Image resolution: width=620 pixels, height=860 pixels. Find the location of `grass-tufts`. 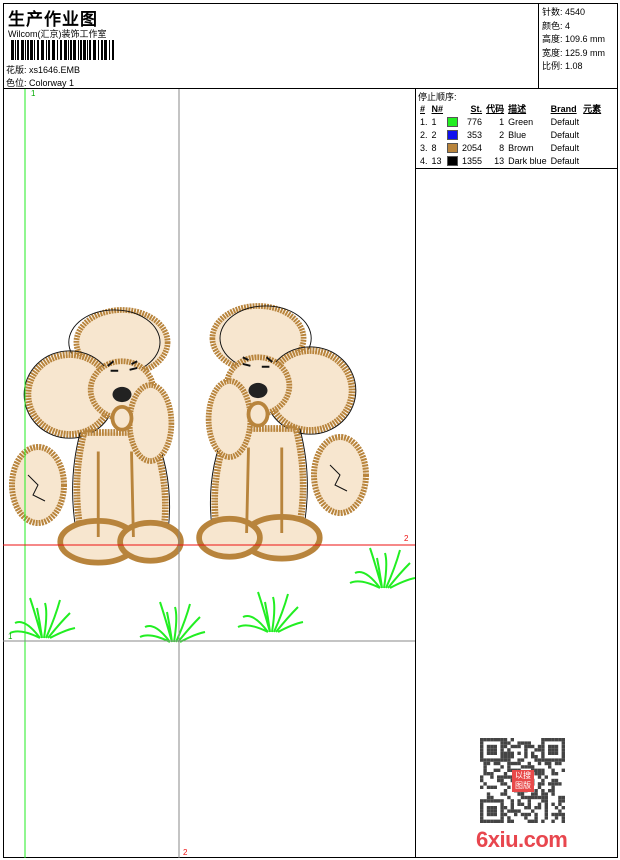

grass-tufts is located at coordinates (212, 595).